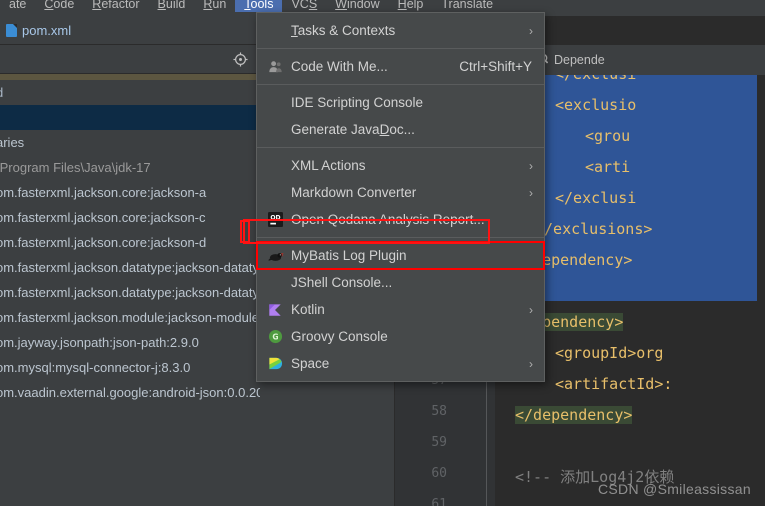 This screenshot has width=765, height=506. Describe the element at coordinates (400, 363) in the screenshot. I see `menu-item-space: Space ›` at that location.